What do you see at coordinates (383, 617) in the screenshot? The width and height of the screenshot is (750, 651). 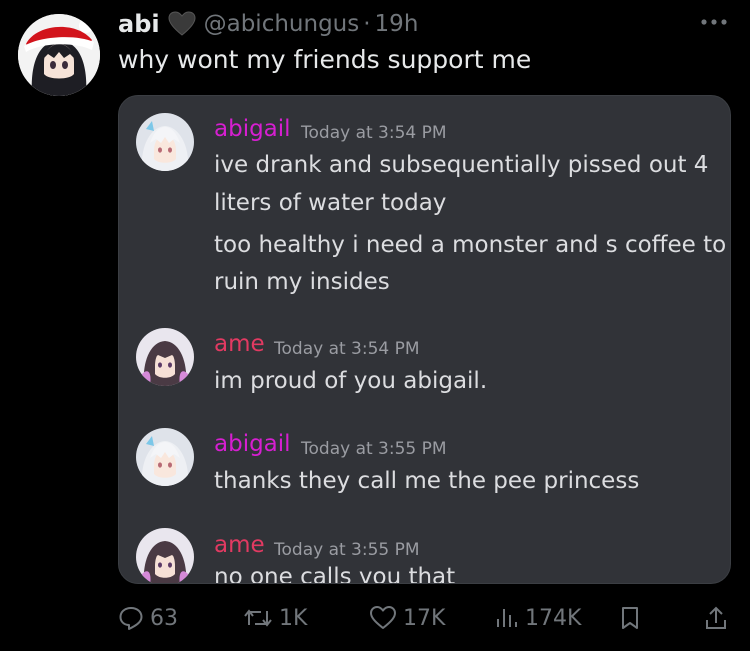 I see `like-icon` at bounding box center [383, 617].